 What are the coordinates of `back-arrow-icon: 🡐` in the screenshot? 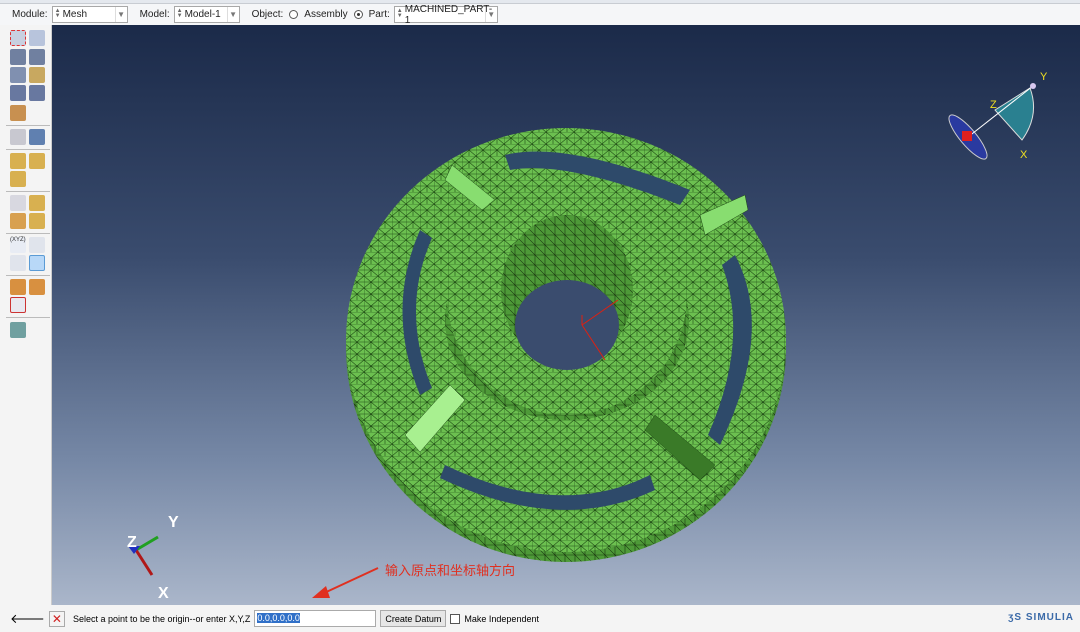 It's located at (27, 619).